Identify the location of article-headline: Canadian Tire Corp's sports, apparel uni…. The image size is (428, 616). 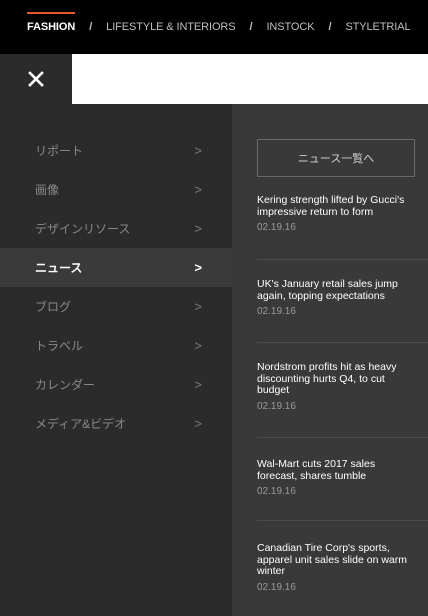
(332, 559).